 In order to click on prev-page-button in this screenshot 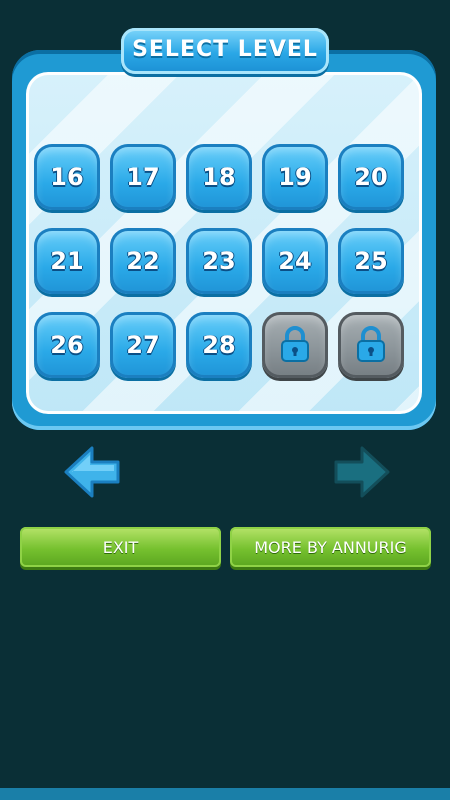, I will do `click(92, 472)`.